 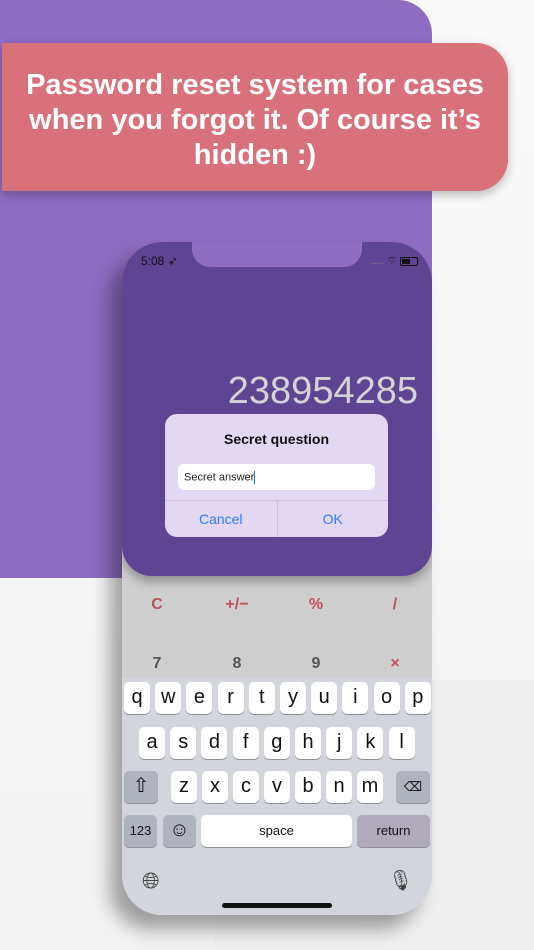 What do you see at coordinates (179, 831) in the screenshot?
I see `emoji-key-icon: ☺` at bounding box center [179, 831].